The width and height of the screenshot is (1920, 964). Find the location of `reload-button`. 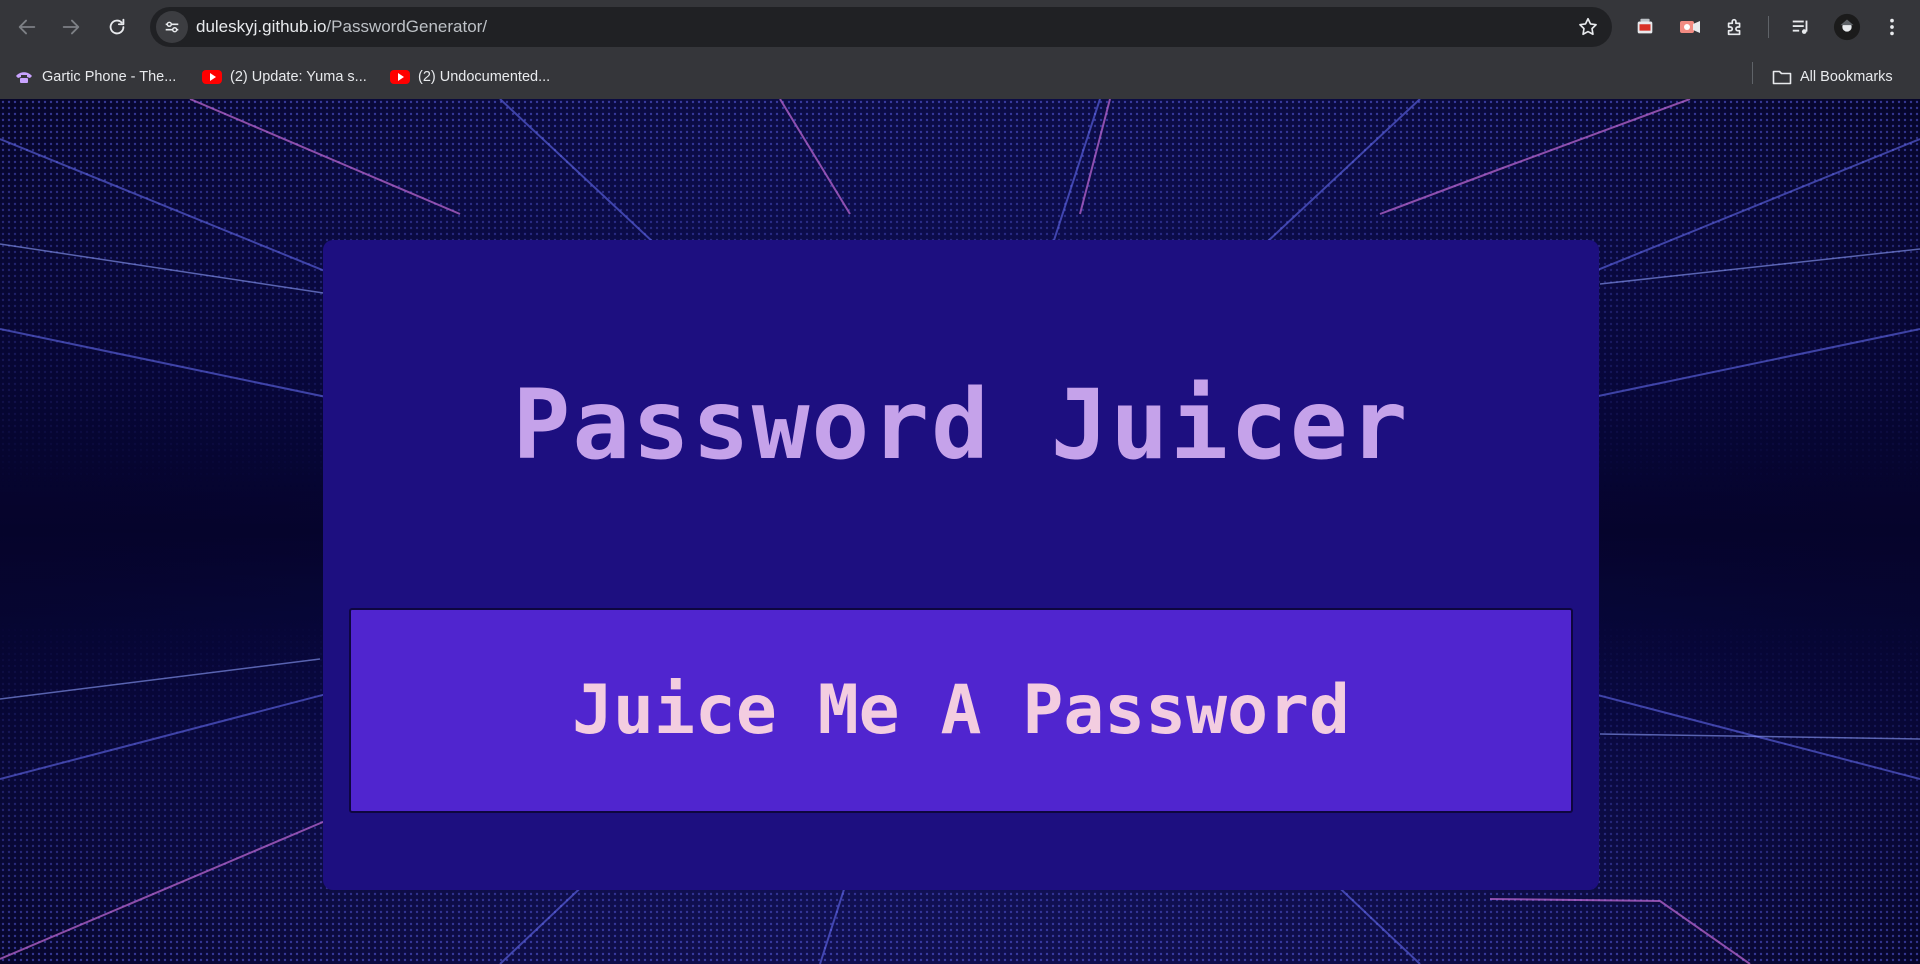

reload-button is located at coordinates (117, 27).